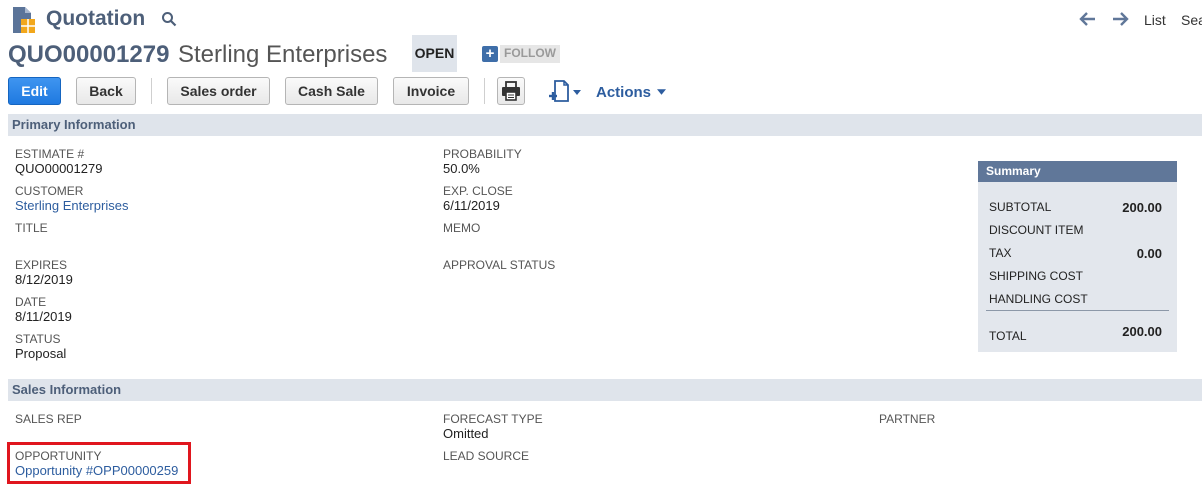 This screenshot has width=1202, height=489. I want to click on subtotal-value: 200.00, so click(1142, 207).